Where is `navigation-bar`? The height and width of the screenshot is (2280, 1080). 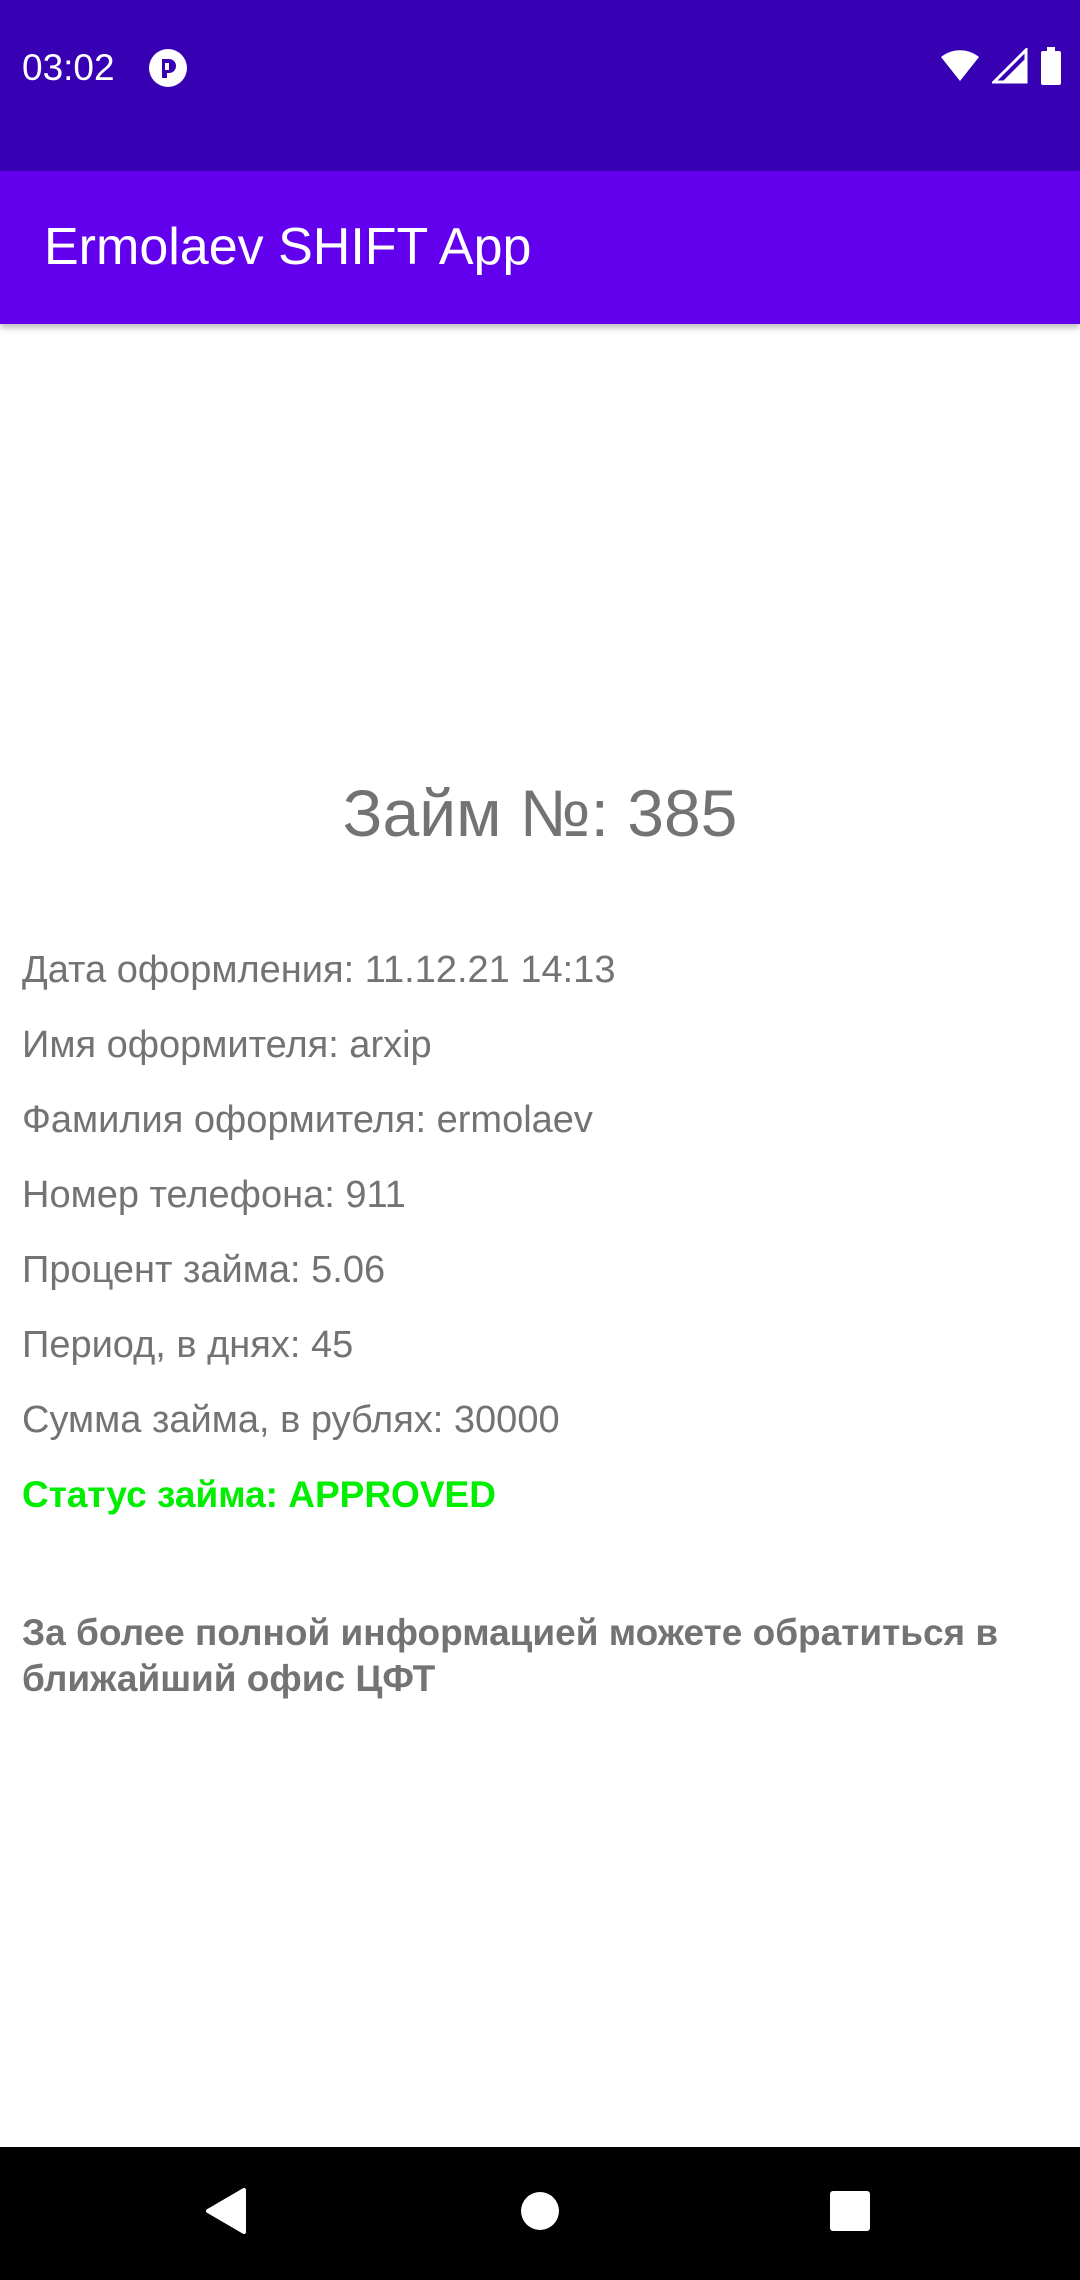
navigation-bar is located at coordinates (540, 2213).